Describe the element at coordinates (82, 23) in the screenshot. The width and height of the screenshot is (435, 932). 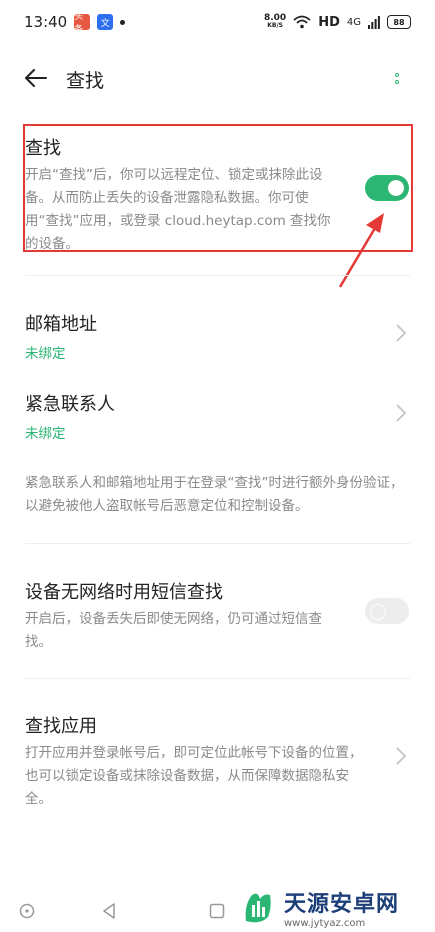
I see `news-app-notification-icon: 头条` at that location.